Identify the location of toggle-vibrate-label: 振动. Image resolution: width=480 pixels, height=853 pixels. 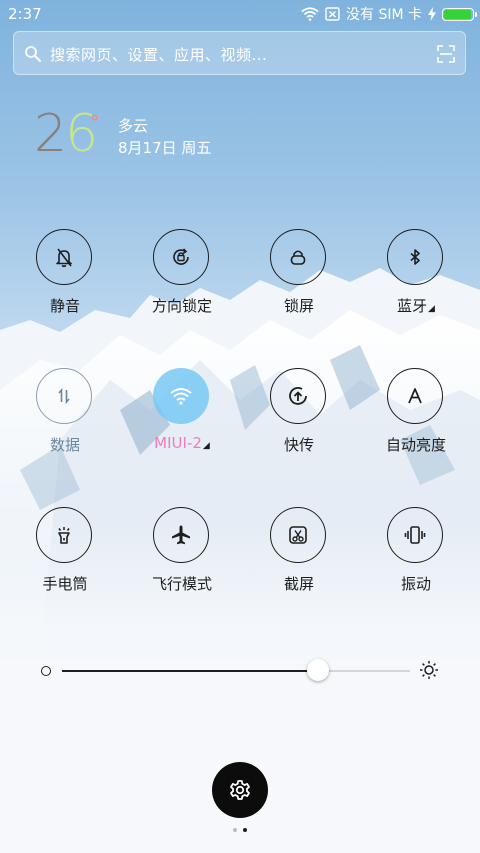
(415, 584).